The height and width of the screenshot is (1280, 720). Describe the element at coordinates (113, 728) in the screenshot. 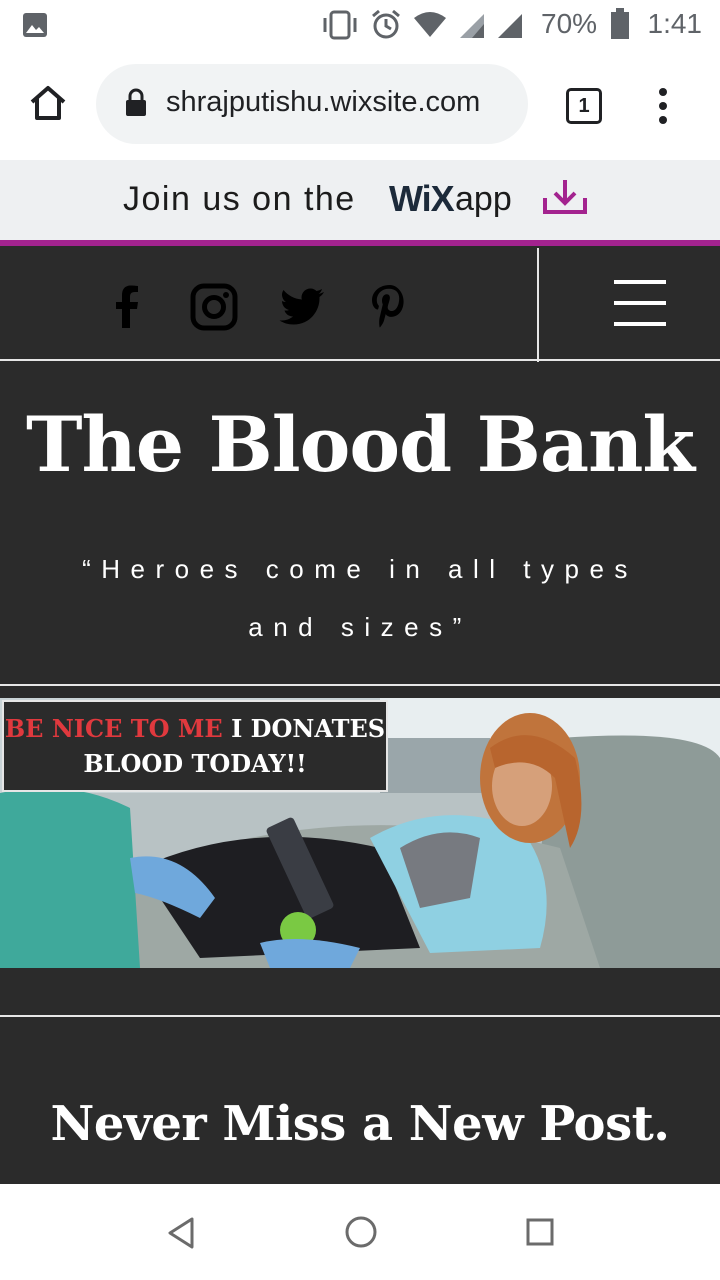

I see `caption-red-text: BE NICE TO ME` at that location.